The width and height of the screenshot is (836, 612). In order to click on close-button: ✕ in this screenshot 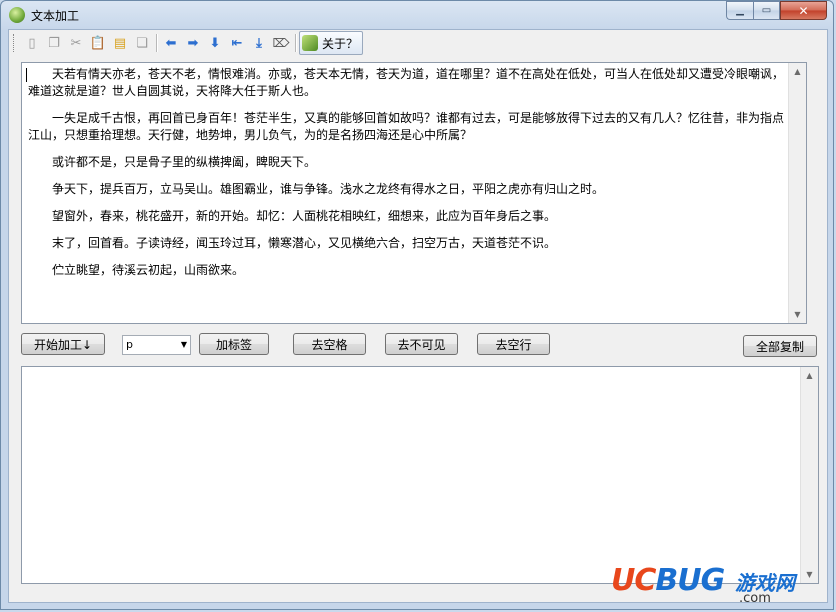, I will do `click(803, 10)`.